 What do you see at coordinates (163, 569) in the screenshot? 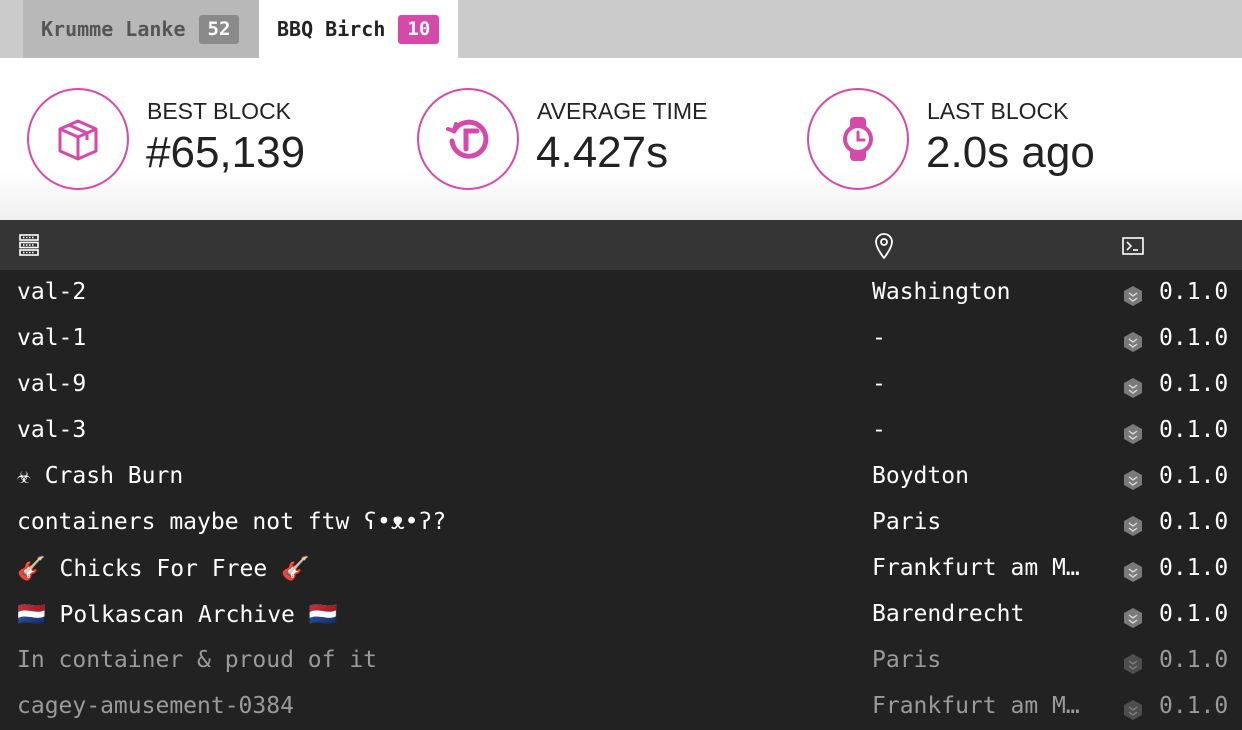
I see `node-name: 🎸 Chicks For Free 🎸` at bounding box center [163, 569].